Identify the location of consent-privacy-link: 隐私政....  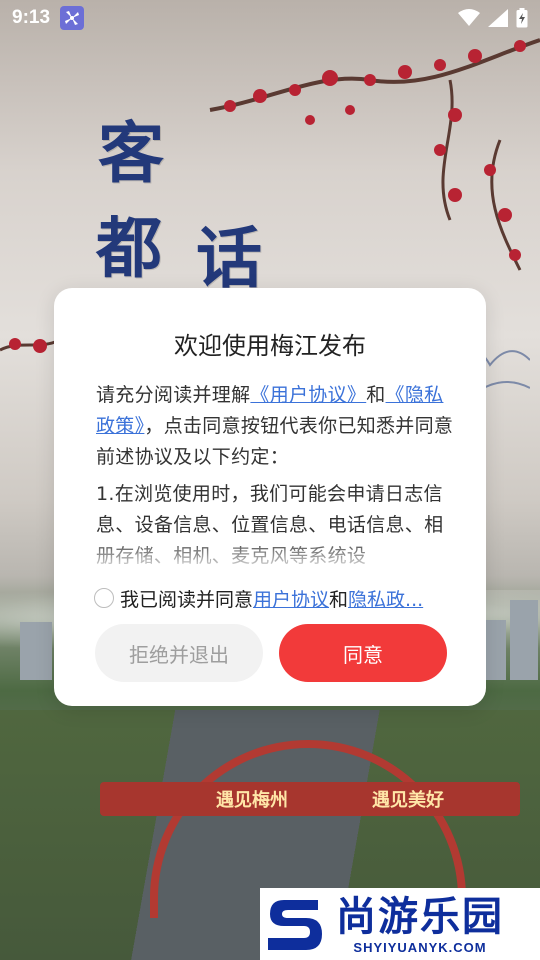
(385, 598).